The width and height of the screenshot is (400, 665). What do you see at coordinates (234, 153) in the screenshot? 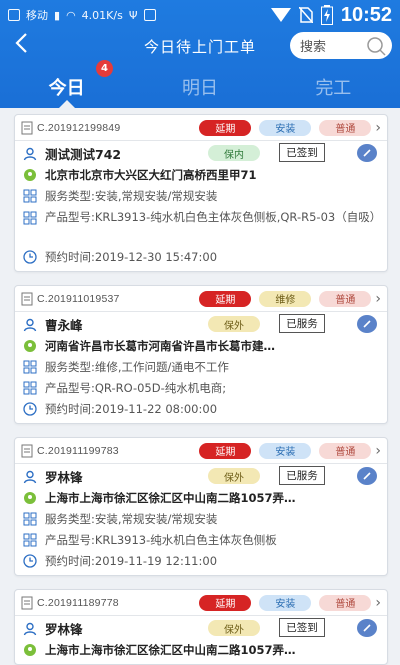
I see `warranty-badge: 保内` at bounding box center [234, 153].